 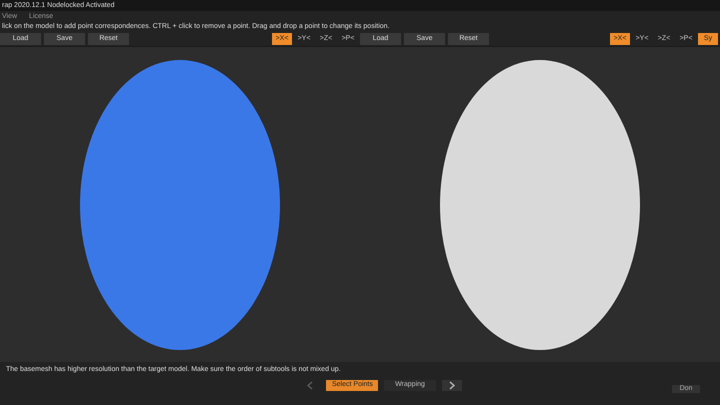 I want to click on next-button, so click(x=452, y=385).